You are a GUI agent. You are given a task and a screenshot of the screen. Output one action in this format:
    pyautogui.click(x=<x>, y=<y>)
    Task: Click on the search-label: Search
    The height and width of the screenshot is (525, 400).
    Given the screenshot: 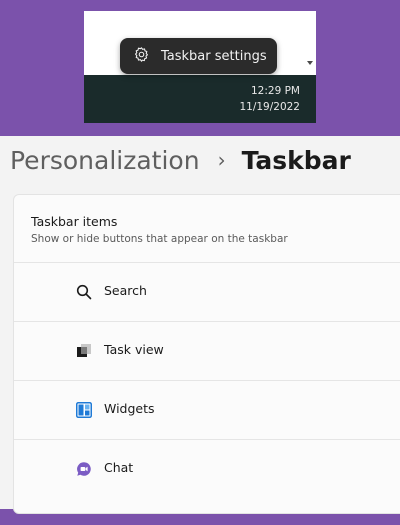 What is the action you would take?
    pyautogui.click(x=125, y=290)
    